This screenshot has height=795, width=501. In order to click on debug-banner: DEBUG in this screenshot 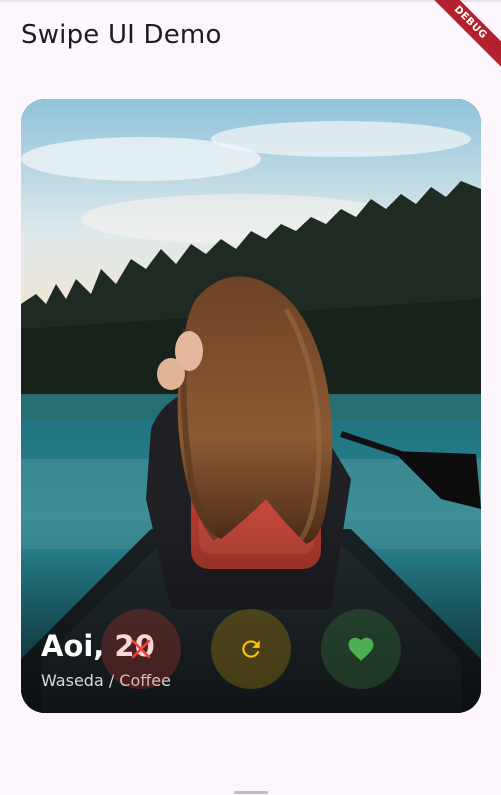, I will do `click(459, 38)`.